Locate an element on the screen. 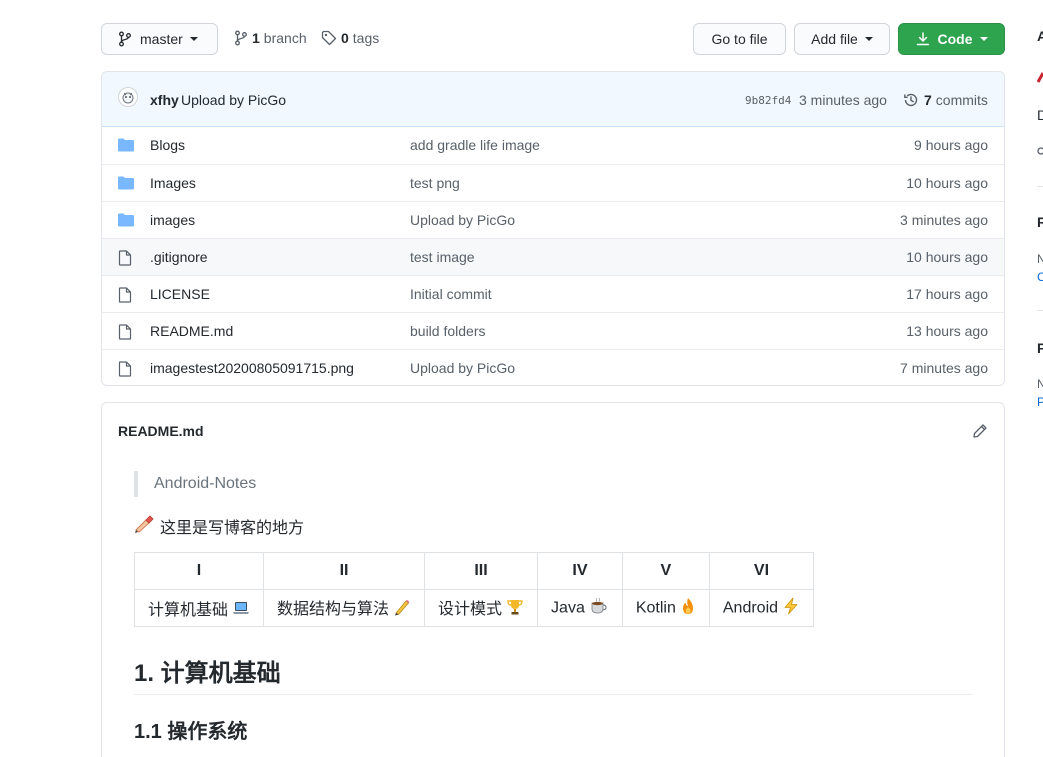 The image size is (1043, 757). commit-author-link: xfhy is located at coordinates (164, 100).